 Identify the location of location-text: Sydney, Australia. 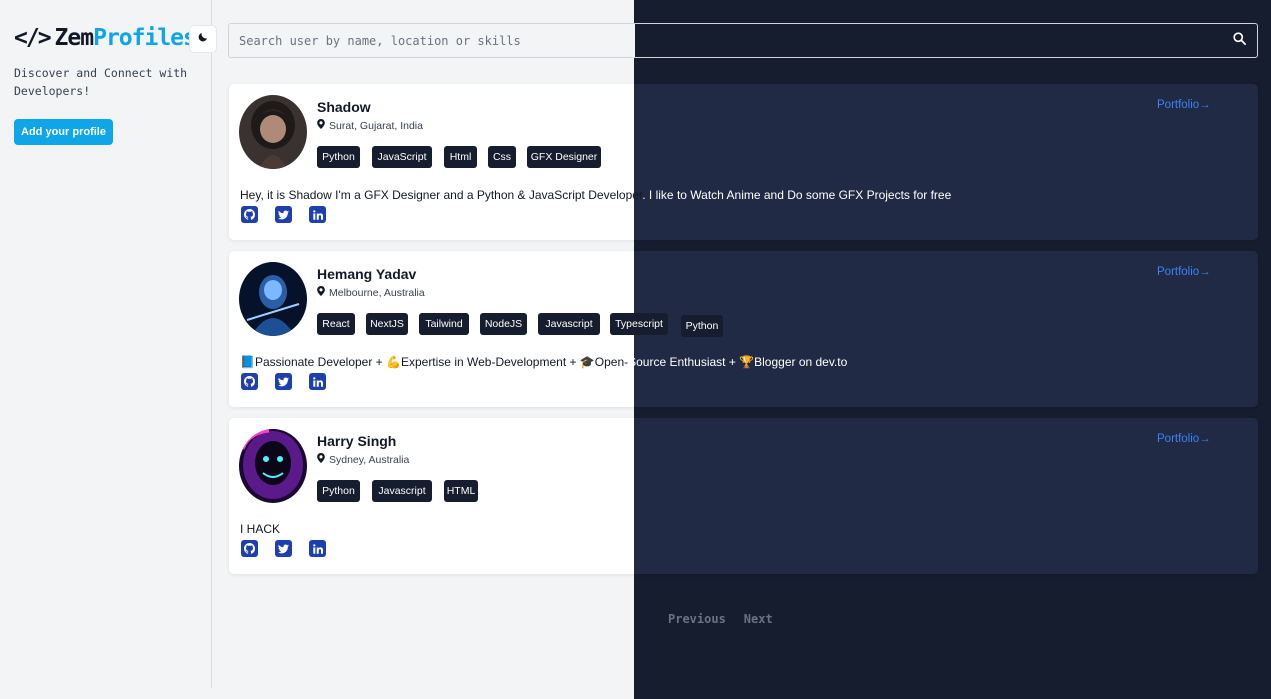
(369, 459).